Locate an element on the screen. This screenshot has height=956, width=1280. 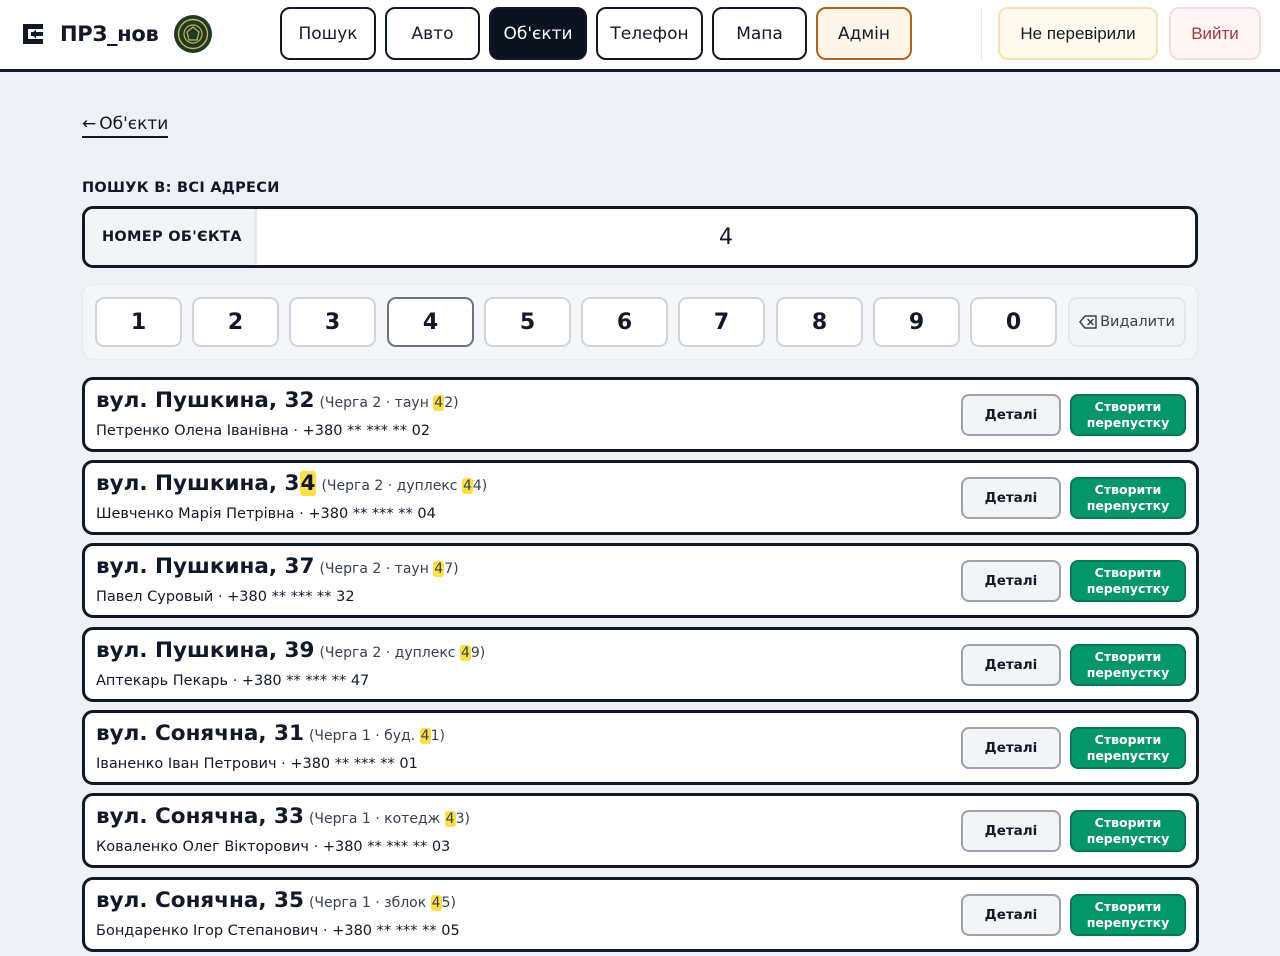
key-1: 1 is located at coordinates (138, 322).